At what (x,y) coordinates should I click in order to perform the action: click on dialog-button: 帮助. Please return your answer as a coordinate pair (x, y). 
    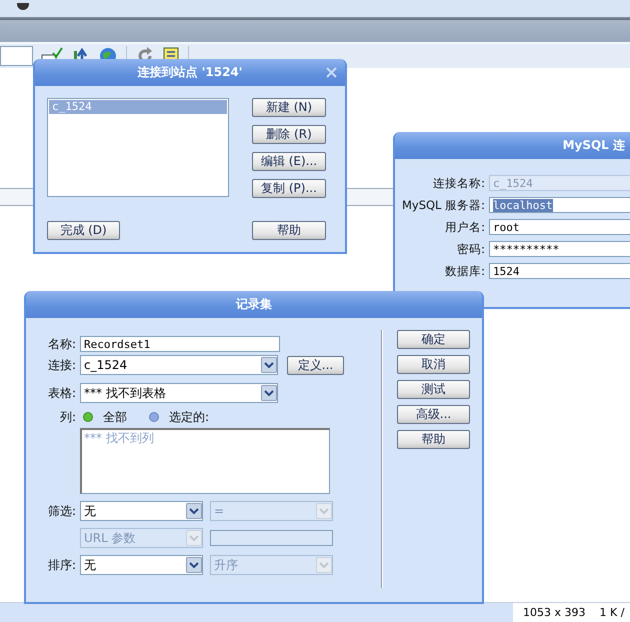
    Looking at the image, I should click on (433, 439).